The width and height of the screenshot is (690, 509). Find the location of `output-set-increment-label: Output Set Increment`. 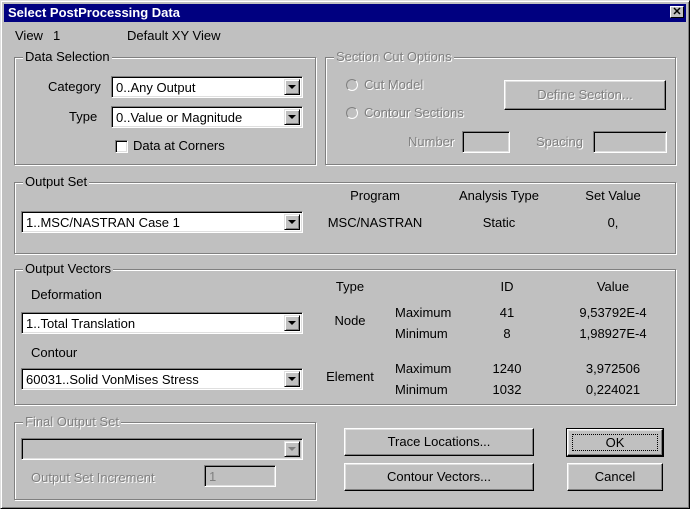

output-set-increment-label: Output Set Increment is located at coordinates (93, 477).